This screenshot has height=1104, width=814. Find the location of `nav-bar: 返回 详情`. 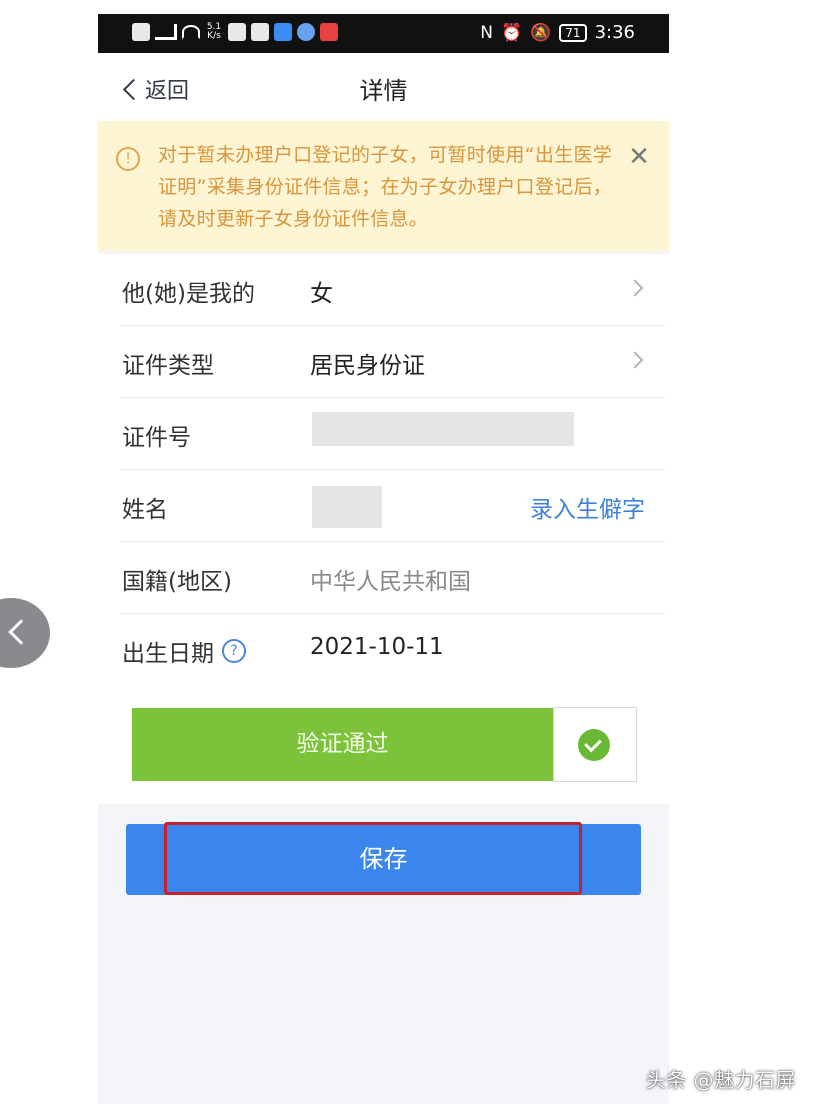

nav-bar: 返回 详情 is located at coordinates (383, 87).